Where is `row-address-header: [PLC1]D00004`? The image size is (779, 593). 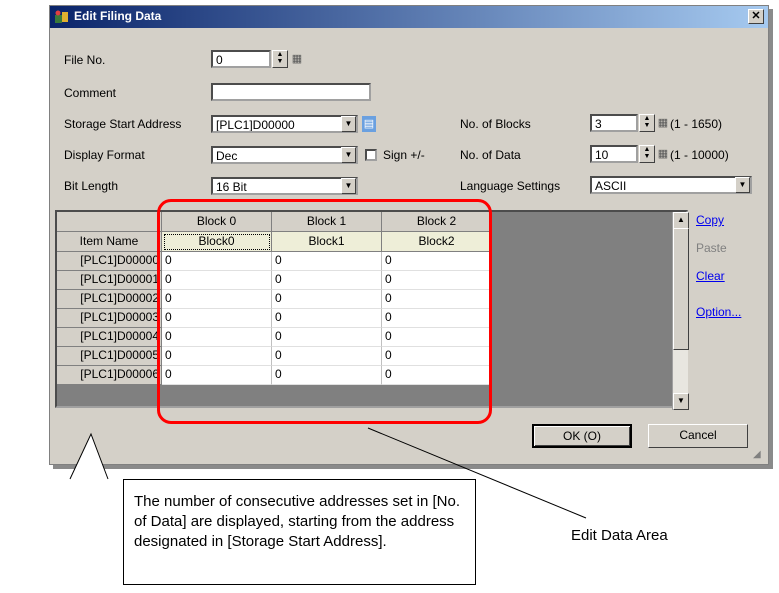 row-address-header: [PLC1]D00004 is located at coordinates (109, 337).